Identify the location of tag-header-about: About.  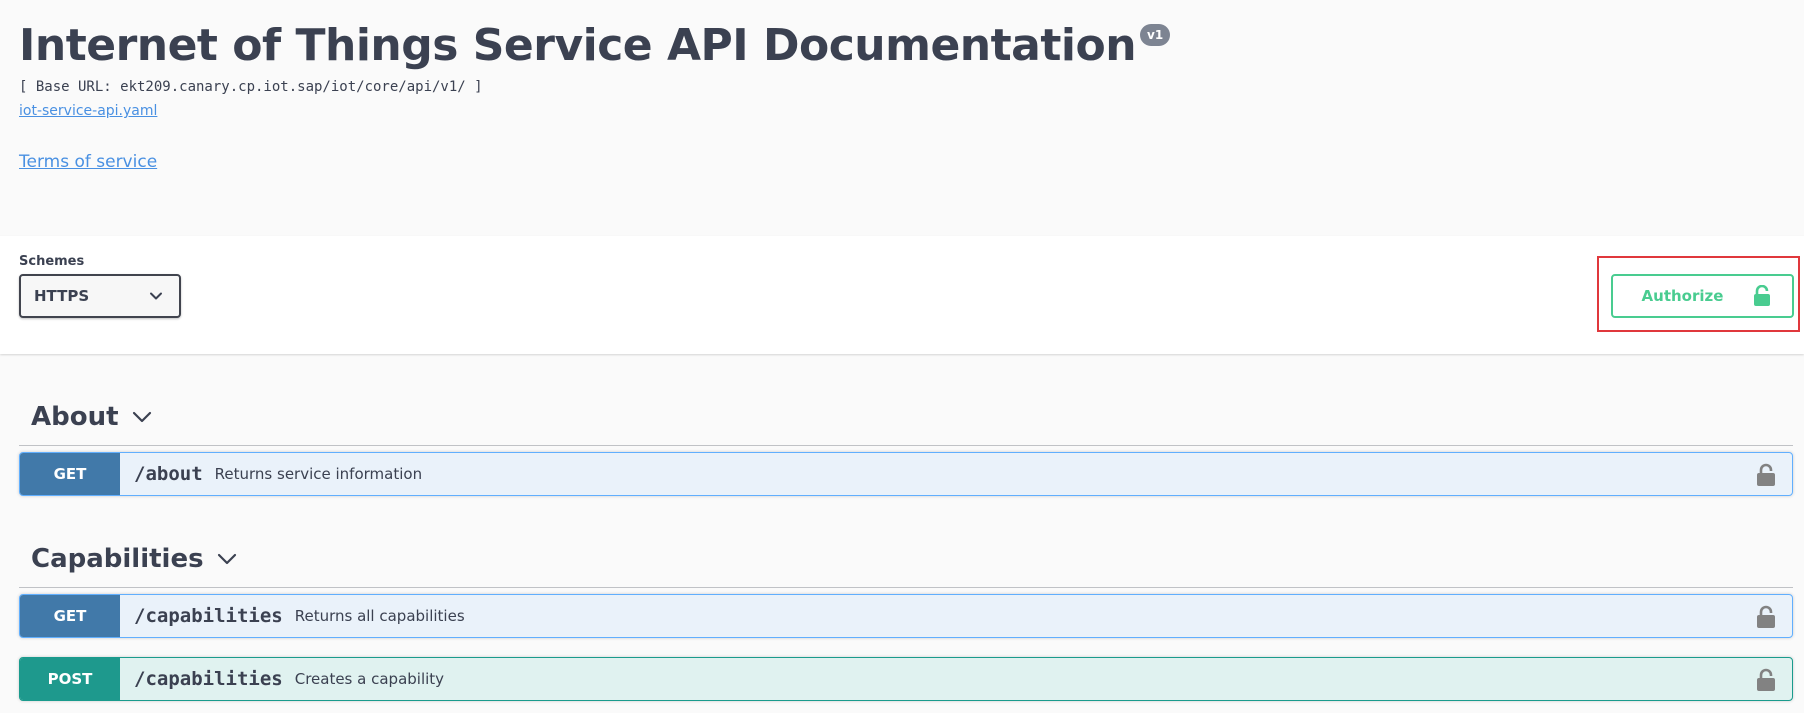
(906, 417).